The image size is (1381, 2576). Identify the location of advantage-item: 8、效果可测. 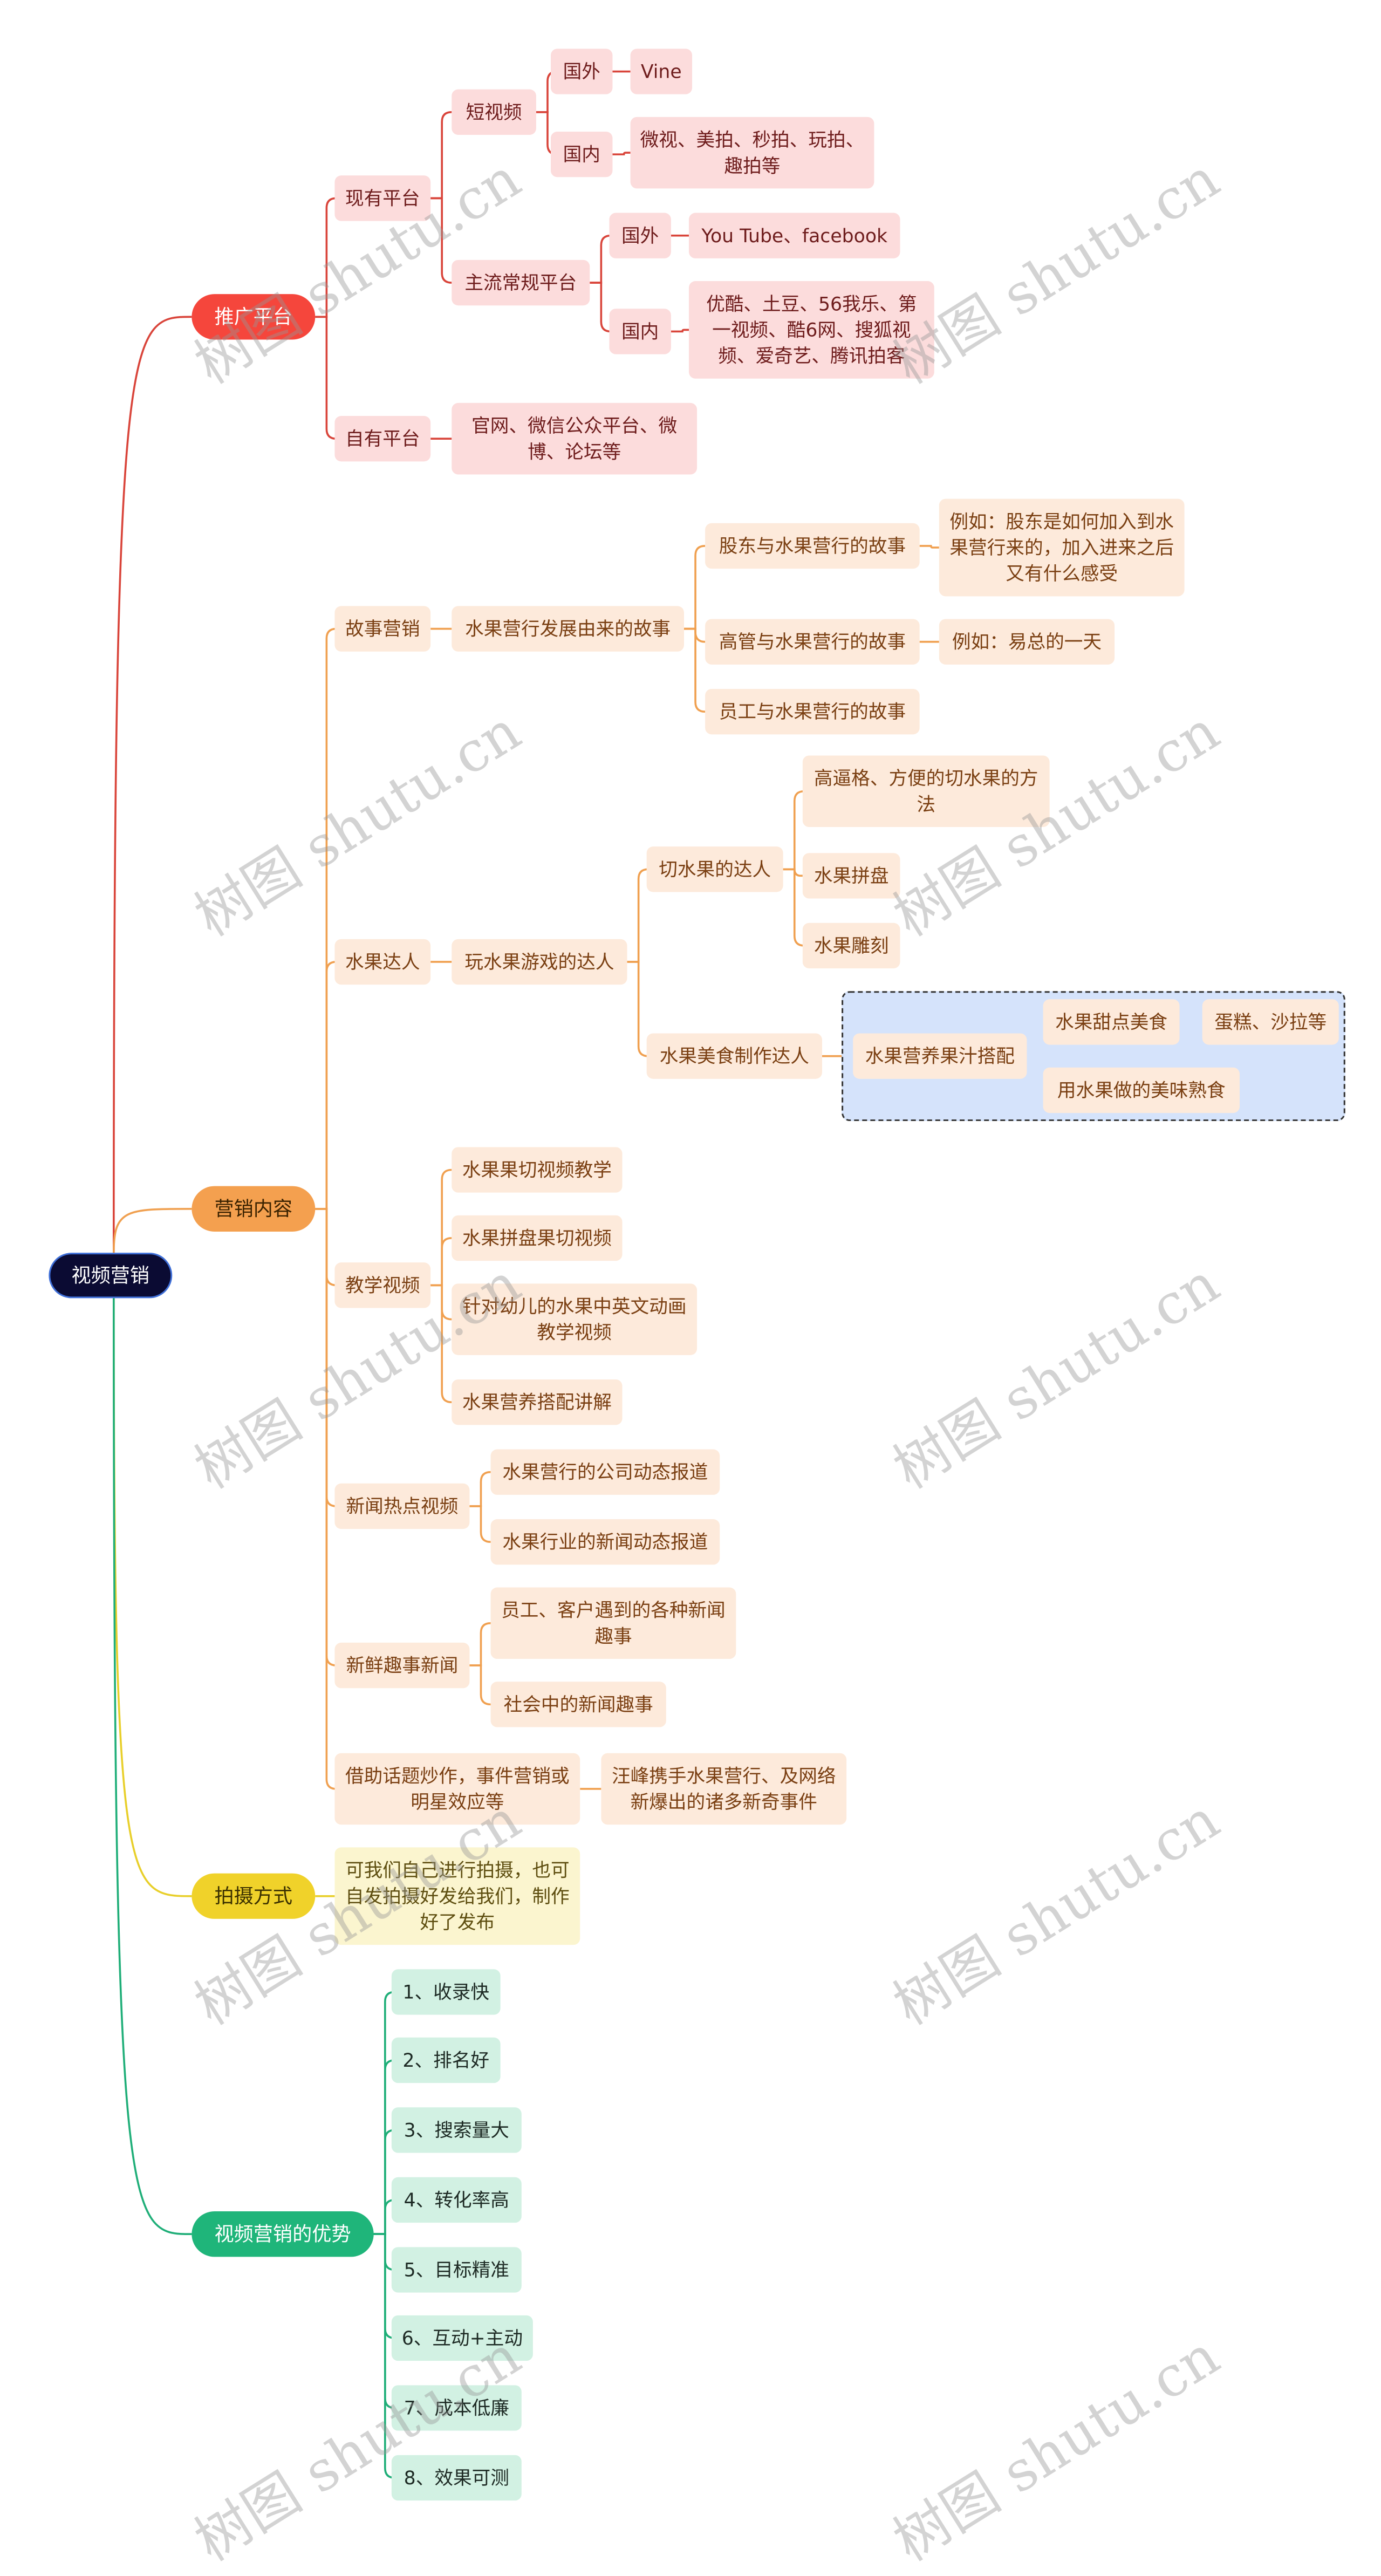
(456, 2478).